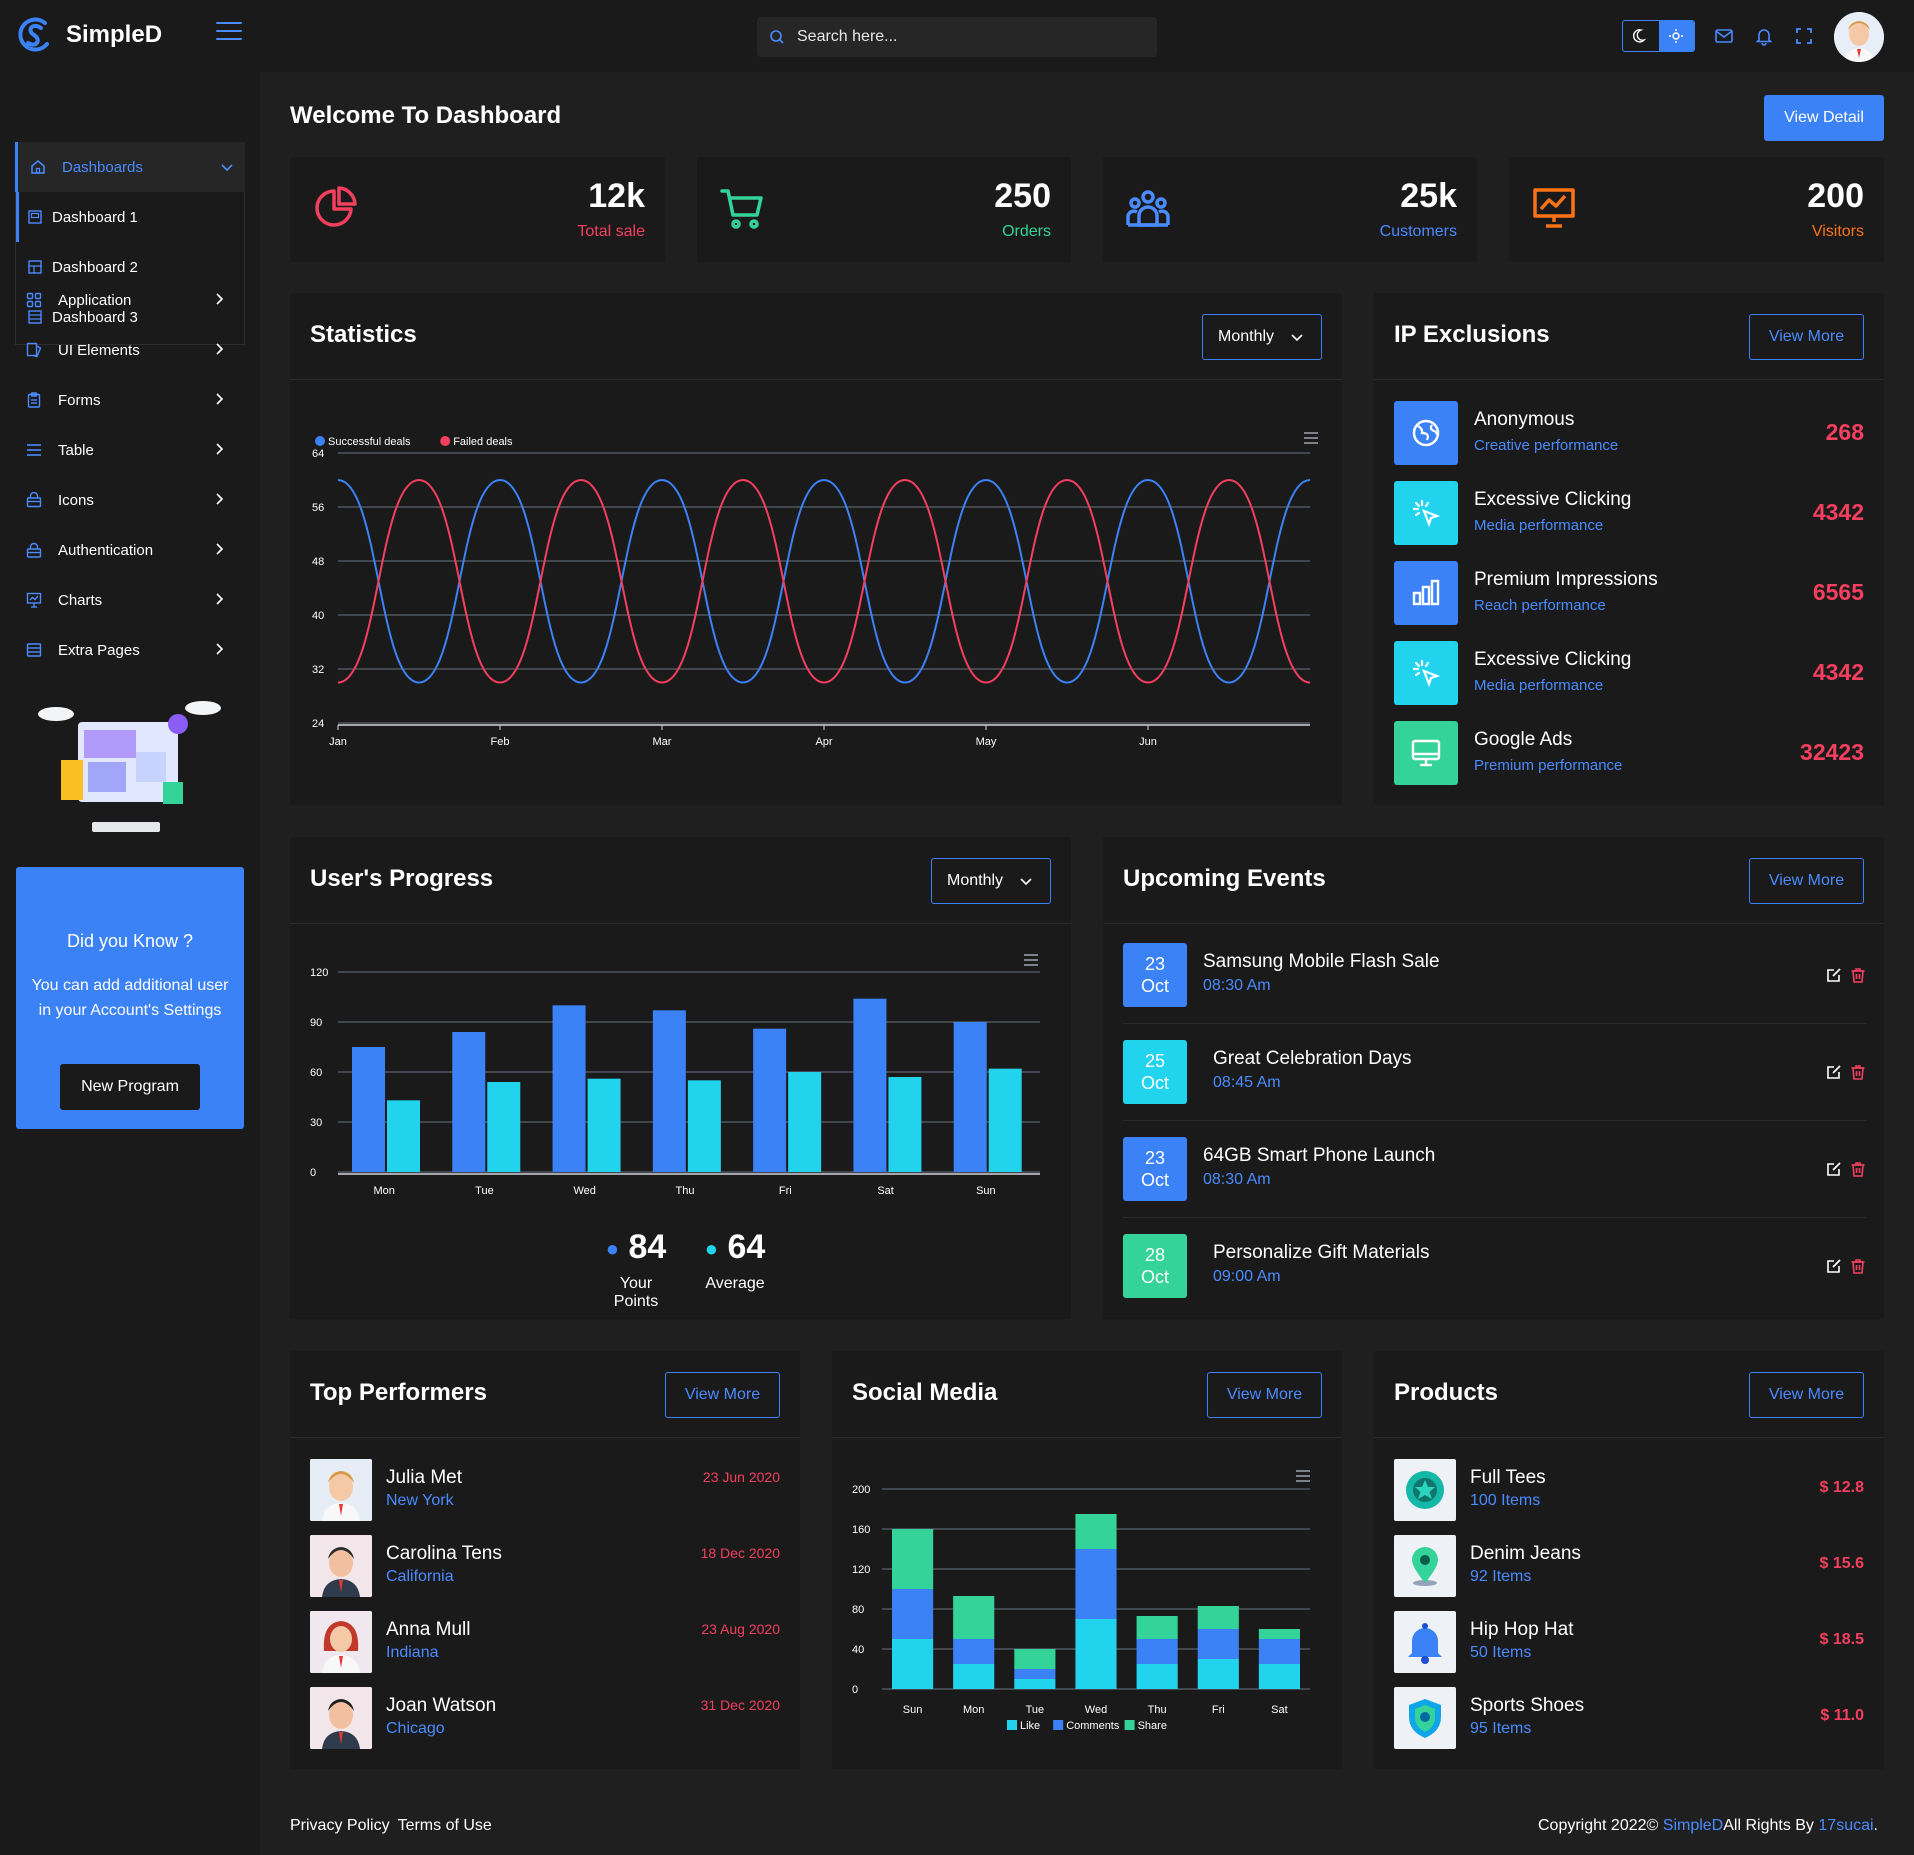  Describe the element at coordinates (130, 217) in the screenshot. I see `submenu-item-dashboard-1: Dashboard 1` at that location.